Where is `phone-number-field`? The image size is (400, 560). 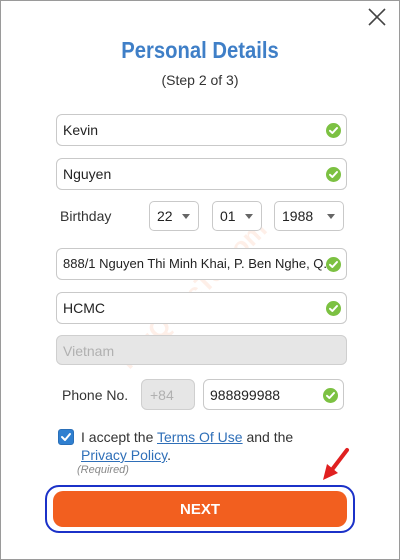
phone-number-field is located at coordinates (273, 394).